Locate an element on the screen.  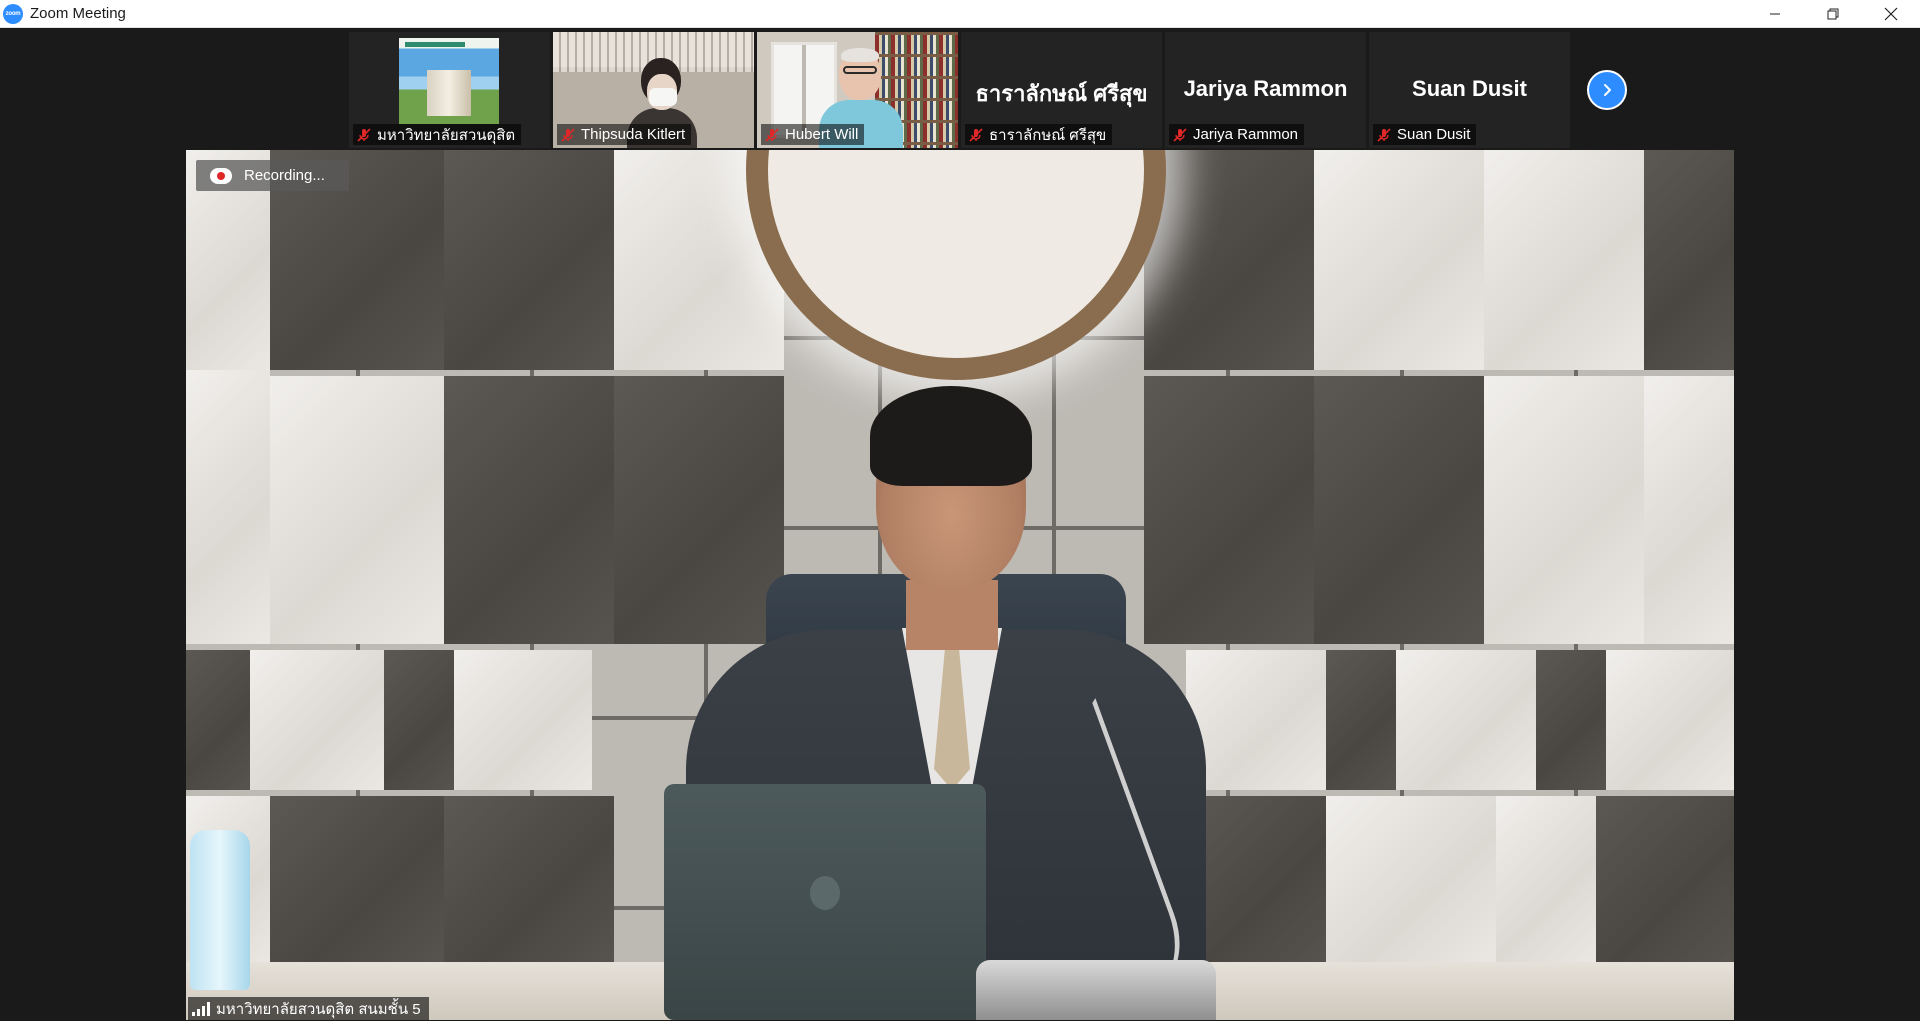
close-icon is located at coordinates (1891, 14).